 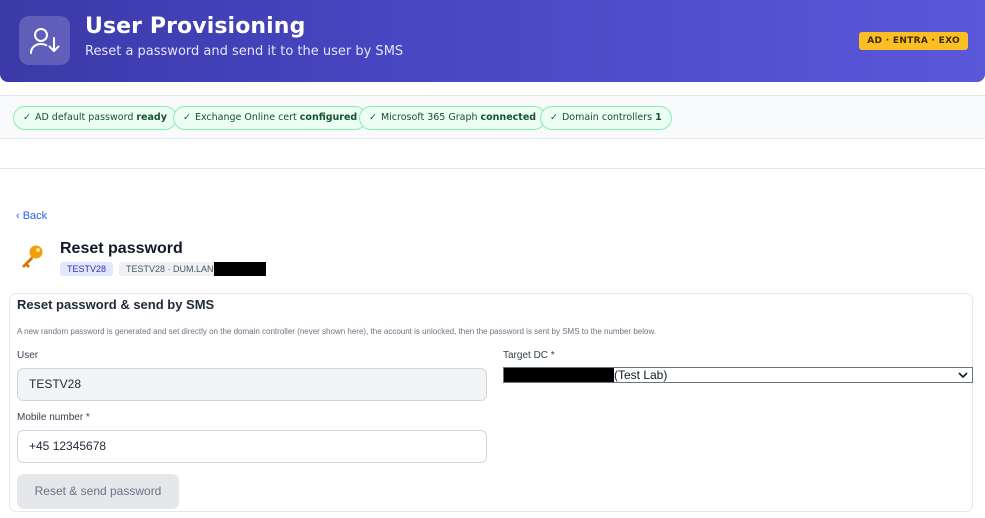 What do you see at coordinates (252, 384) in the screenshot?
I see `user-field: TESTV28` at bounding box center [252, 384].